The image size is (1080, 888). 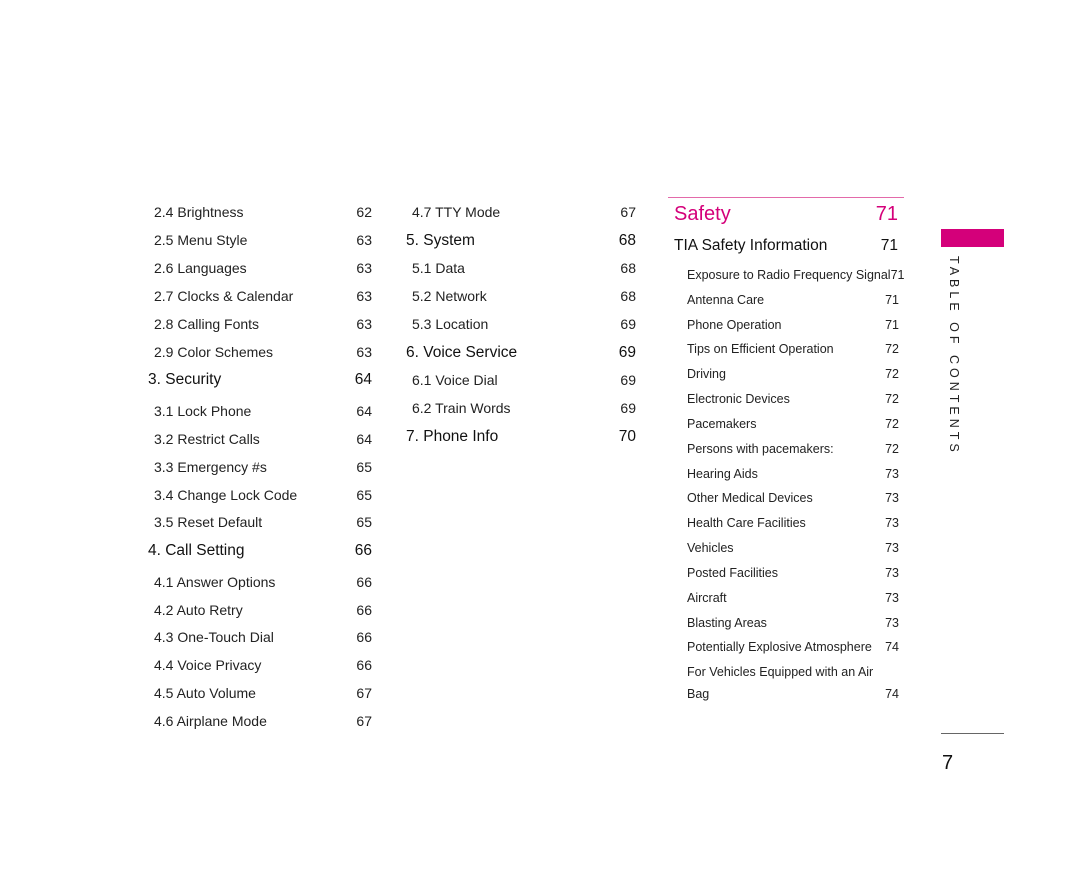 I want to click on safety-entry: Phone Operation 71, so click(x=793, y=325).